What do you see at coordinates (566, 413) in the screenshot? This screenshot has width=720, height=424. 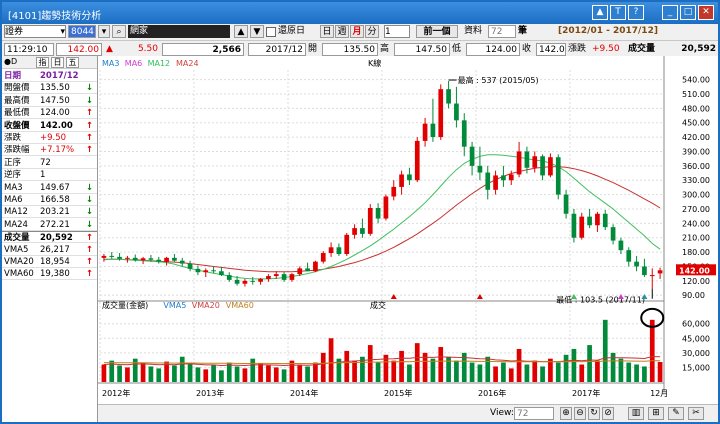 I see `zoom-in-icon: ⊕` at bounding box center [566, 413].